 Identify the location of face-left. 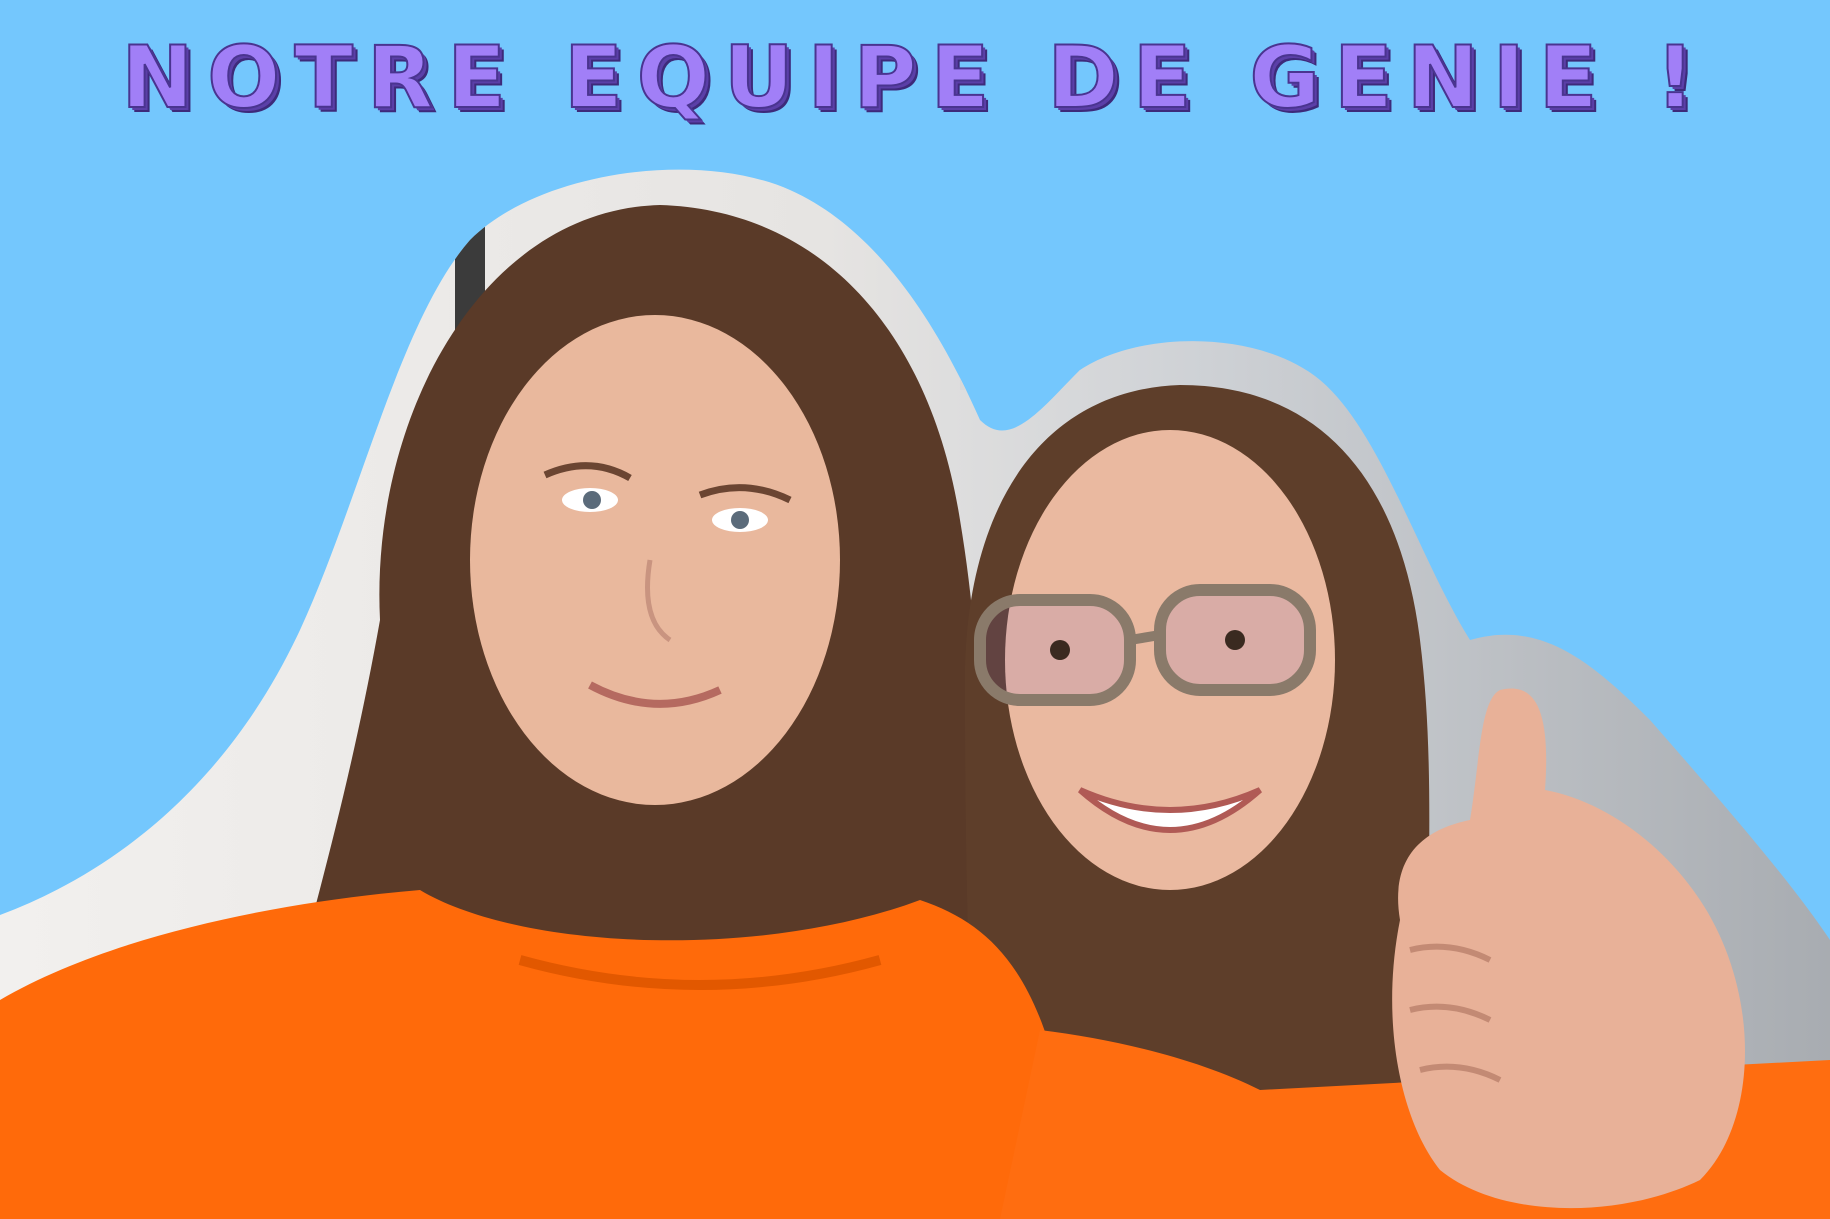
(655, 560).